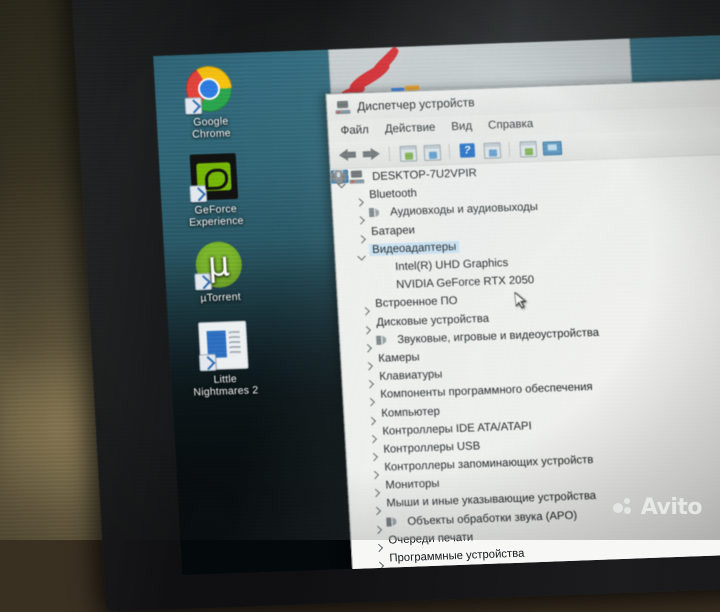 The width and height of the screenshot is (720, 612). I want to click on chrome-icon, so click(209, 89).